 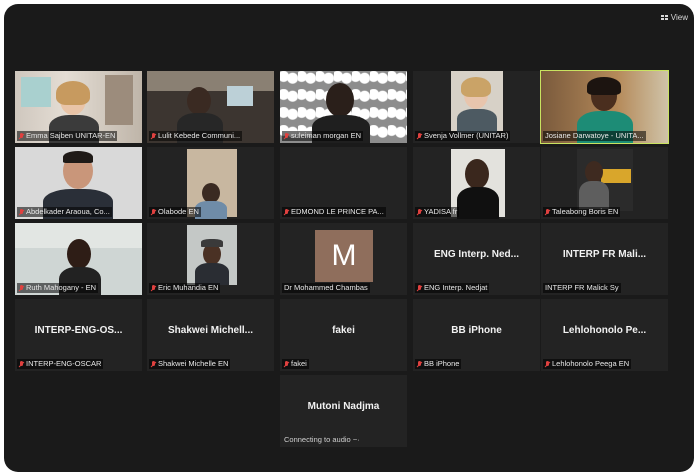 What do you see at coordinates (175, 212) in the screenshot?
I see `participant-name: Olabode EN` at bounding box center [175, 212].